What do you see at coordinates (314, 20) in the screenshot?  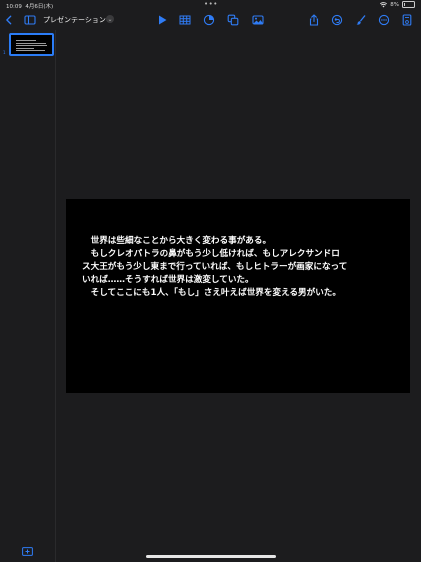 I see `share-icon` at bounding box center [314, 20].